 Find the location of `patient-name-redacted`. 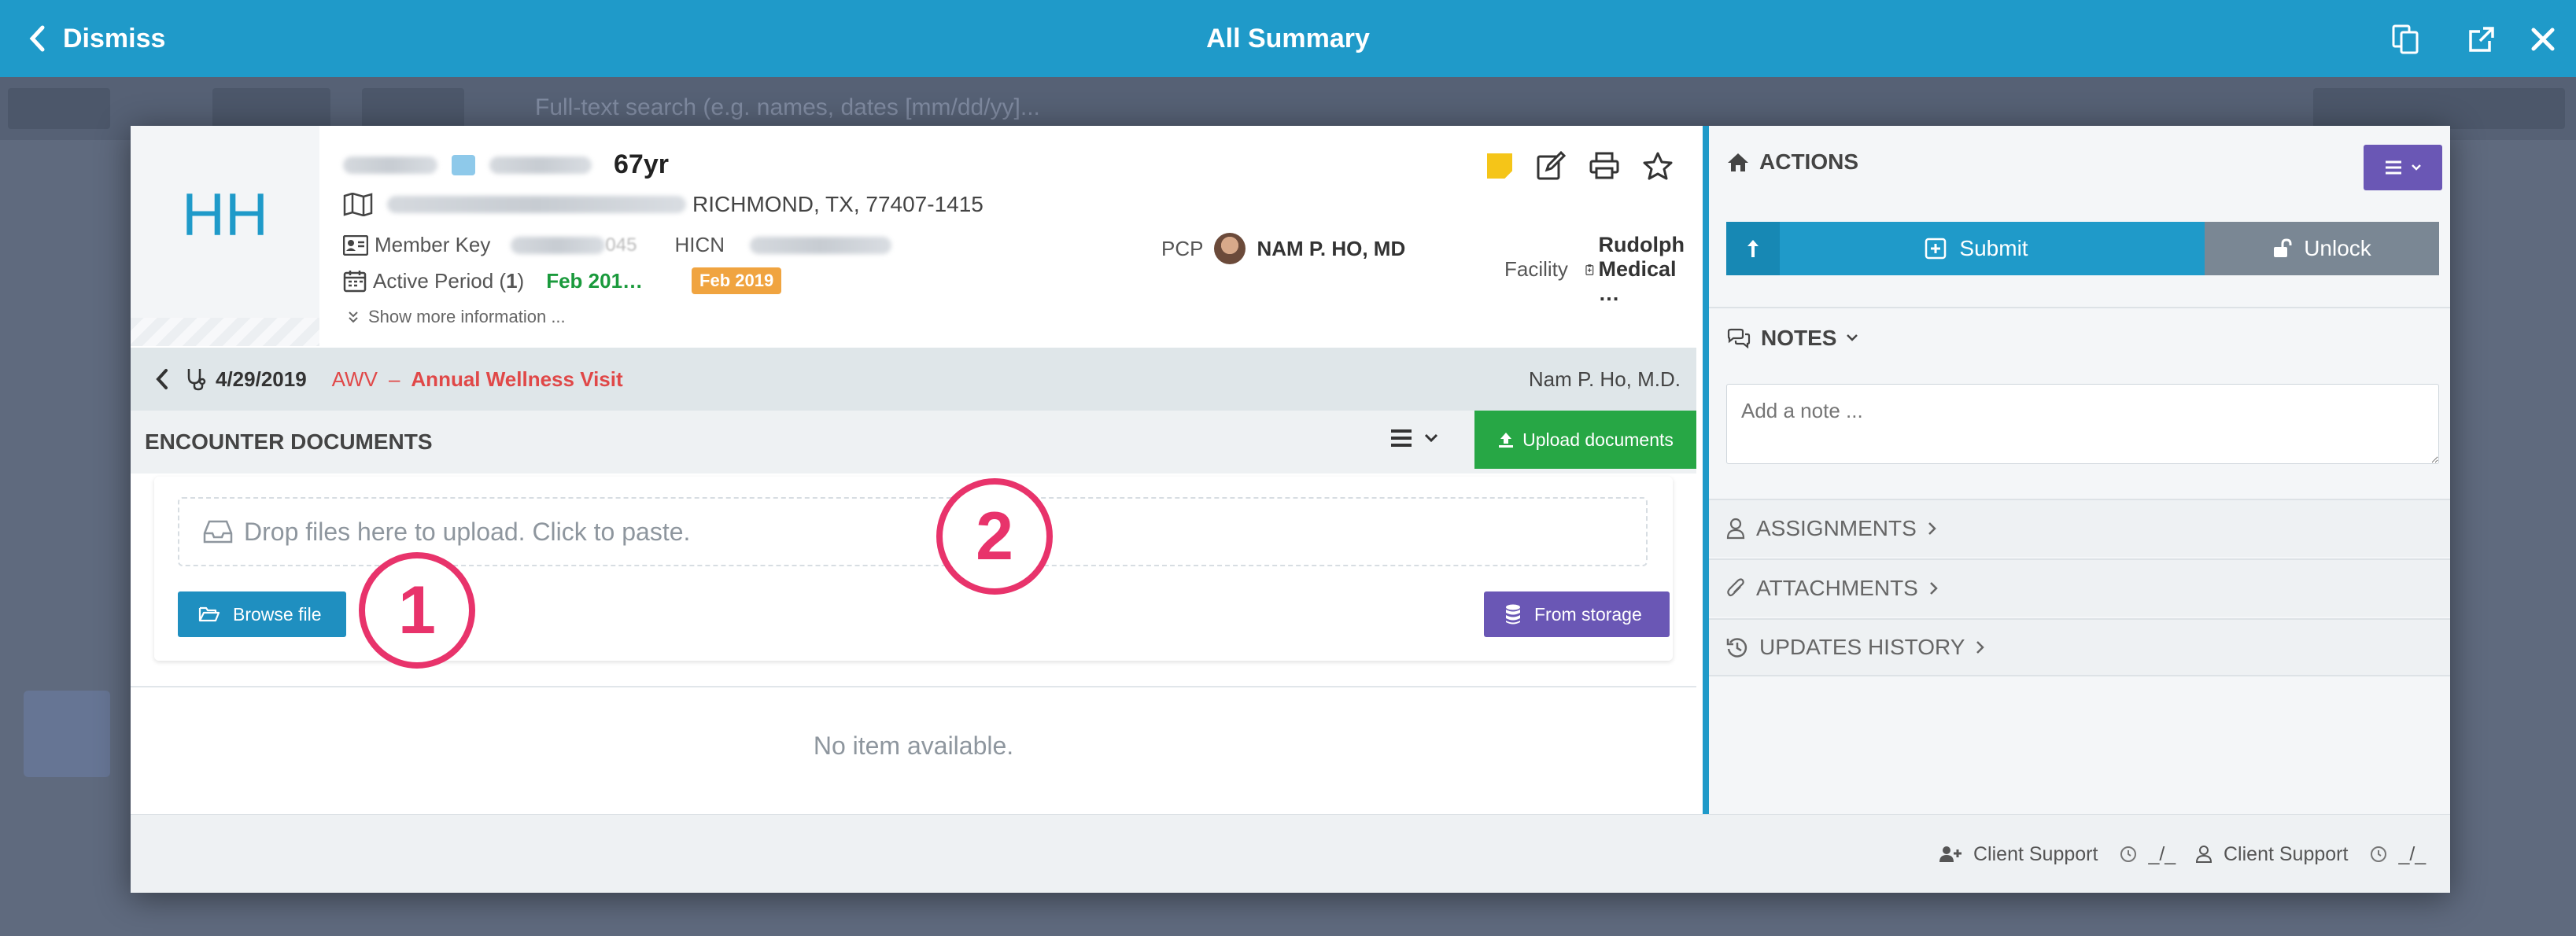

patient-name-redacted is located at coordinates (390, 165).